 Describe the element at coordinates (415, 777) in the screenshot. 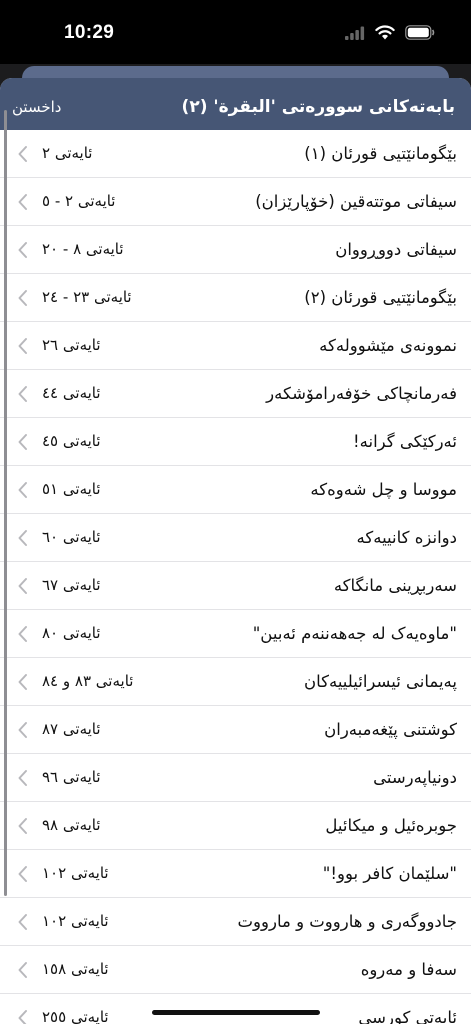

I see `list-item-title: دونیاپەرستی` at that location.